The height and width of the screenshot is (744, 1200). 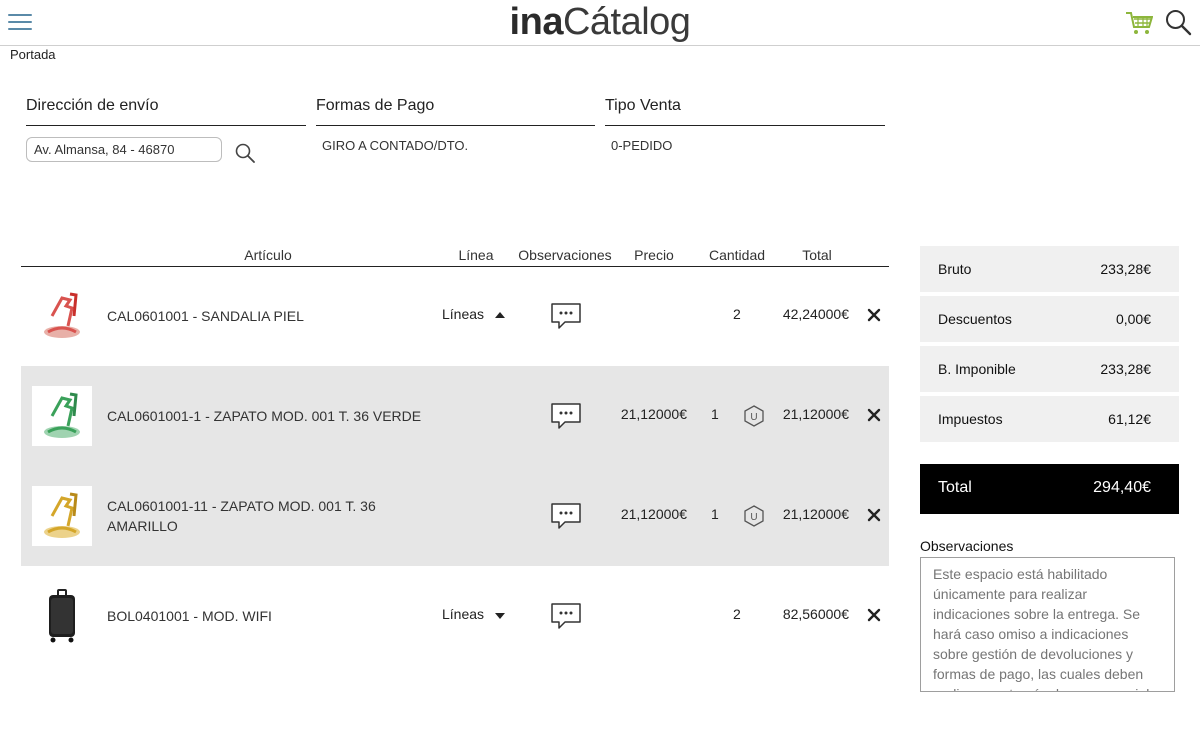 What do you see at coordinates (500, 315) in the screenshot?
I see `chevron-up-icon` at bounding box center [500, 315].